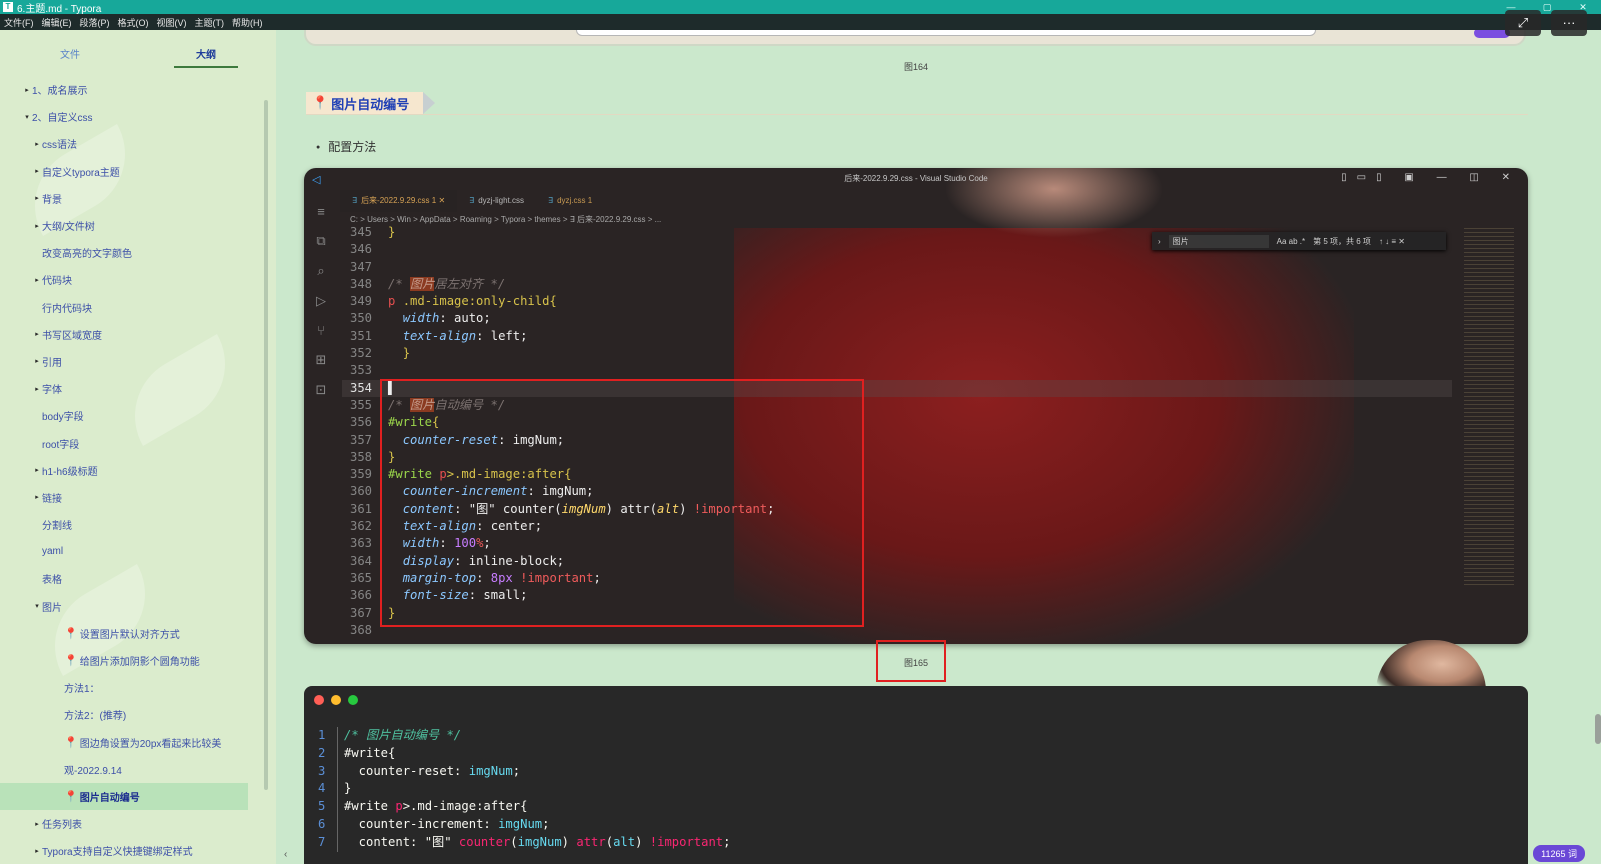 Image resolution: width=1601 pixels, height=864 pixels. What do you see at coordinates (1598, 729) in the screenshot?
I see `editor-scrollbar` at bounding box center [1598, 729].